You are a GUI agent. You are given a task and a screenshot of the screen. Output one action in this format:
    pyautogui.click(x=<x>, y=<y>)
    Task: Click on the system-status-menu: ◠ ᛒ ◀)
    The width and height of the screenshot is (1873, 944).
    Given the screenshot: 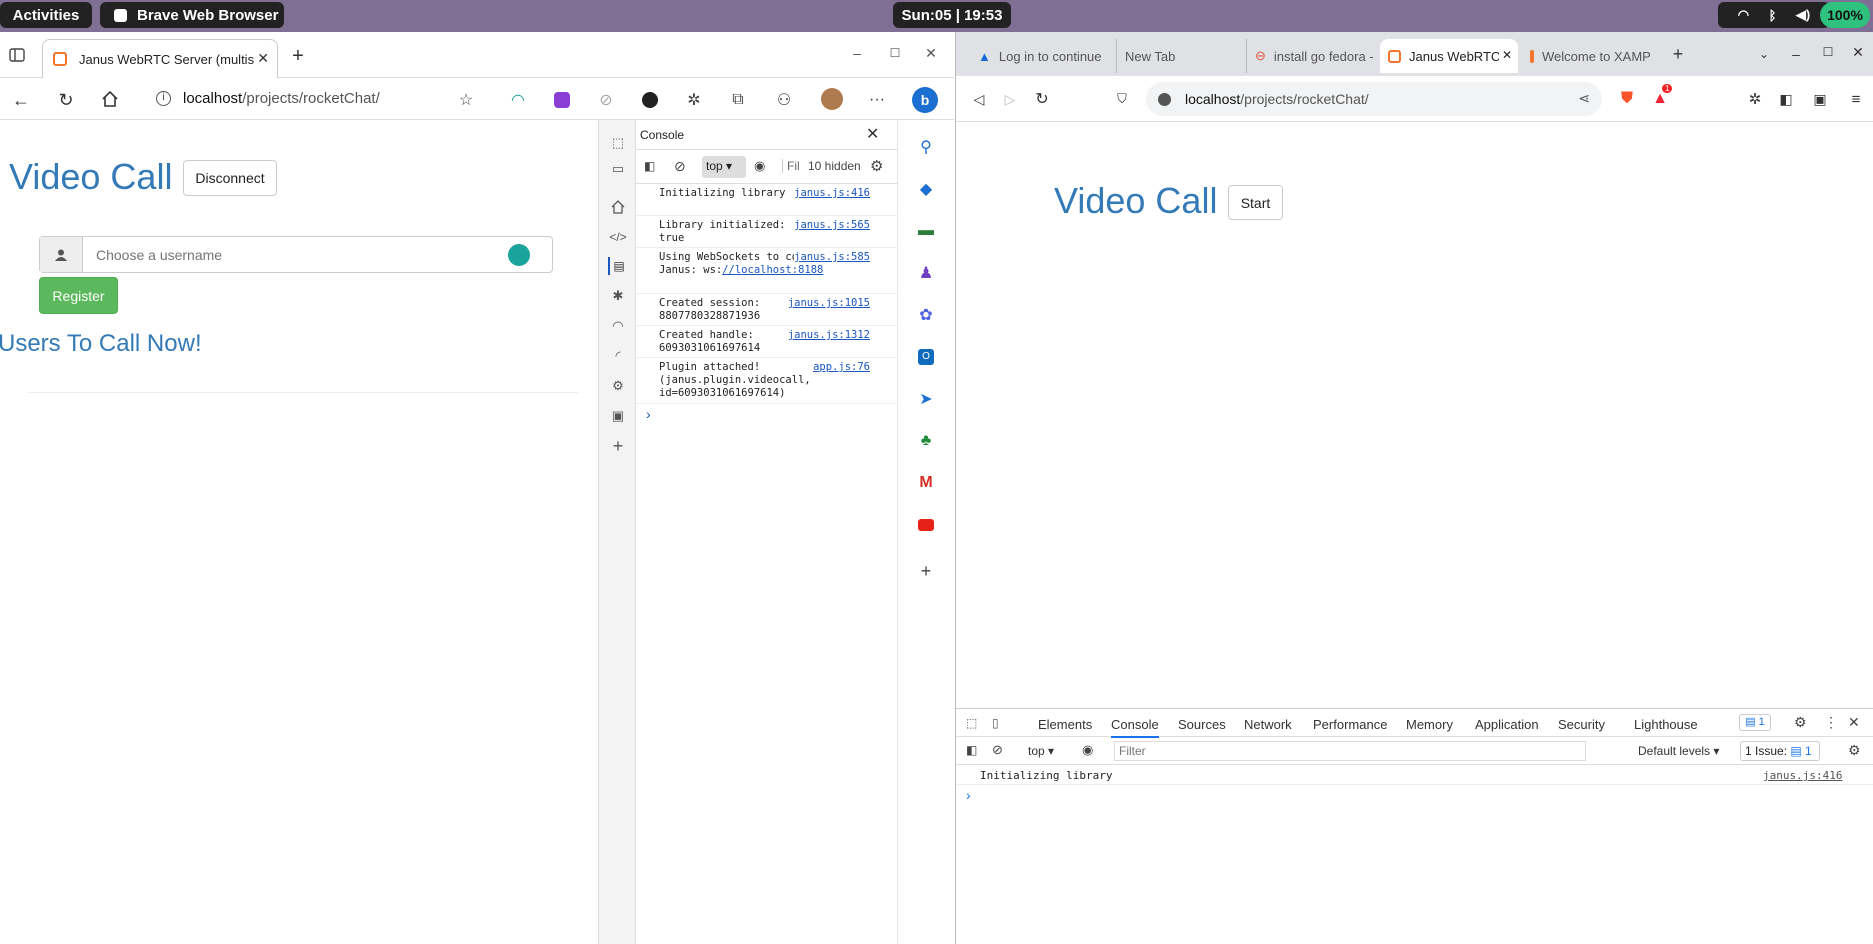 What is the action you would take?
    pyautogui.click(x=1774, y=15)
    